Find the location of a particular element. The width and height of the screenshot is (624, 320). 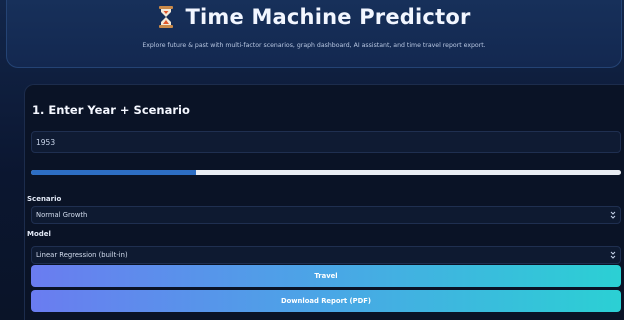

section-title: 1. Enter Year + Scenario is located at coordinates (111, 110).